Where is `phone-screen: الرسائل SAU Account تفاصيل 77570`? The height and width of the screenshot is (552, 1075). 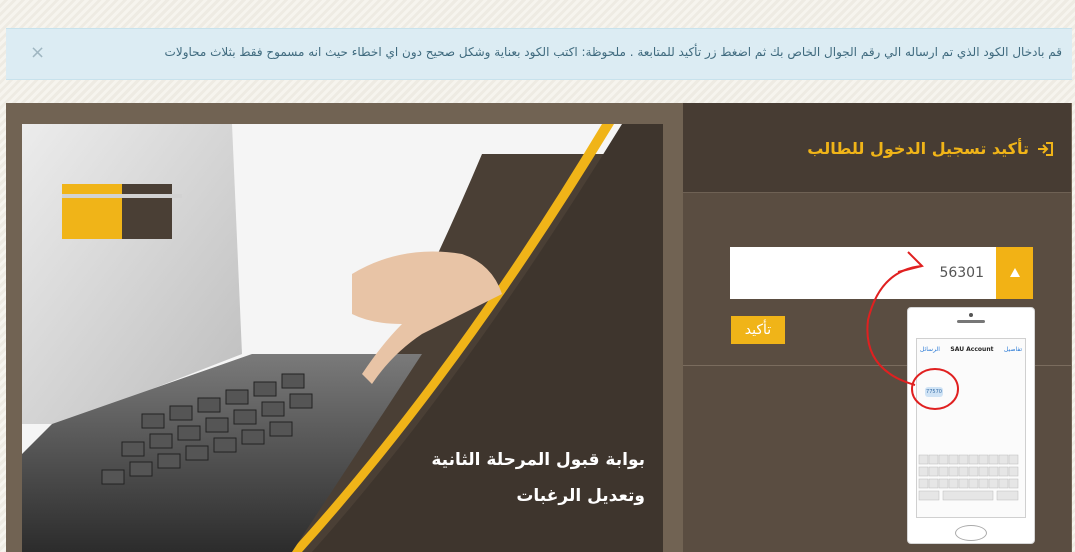
phone-screen: الرسائل SAU Account تفاصيل 77570 is located at coordinates (971, 428).